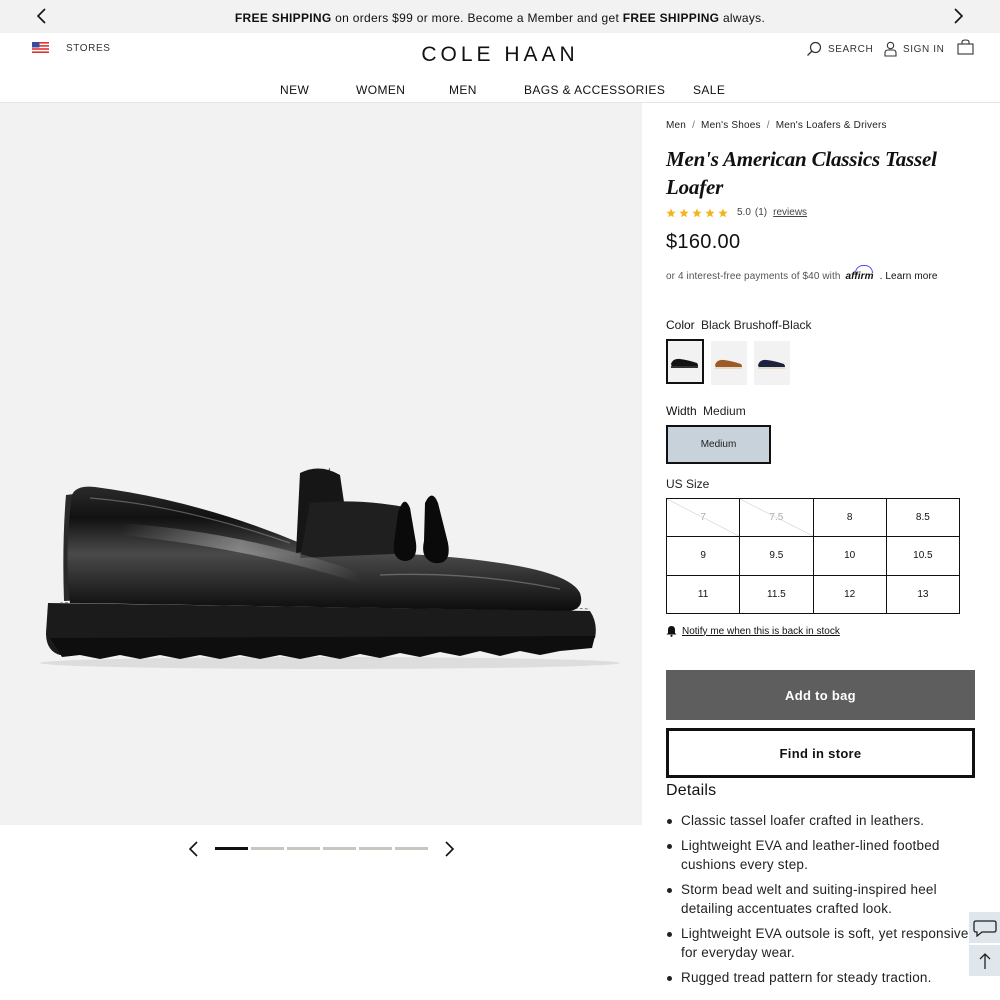 The width and height of the screenshot is (1000, 1000). I want to click on back-to-top-button, so click(984, 960).